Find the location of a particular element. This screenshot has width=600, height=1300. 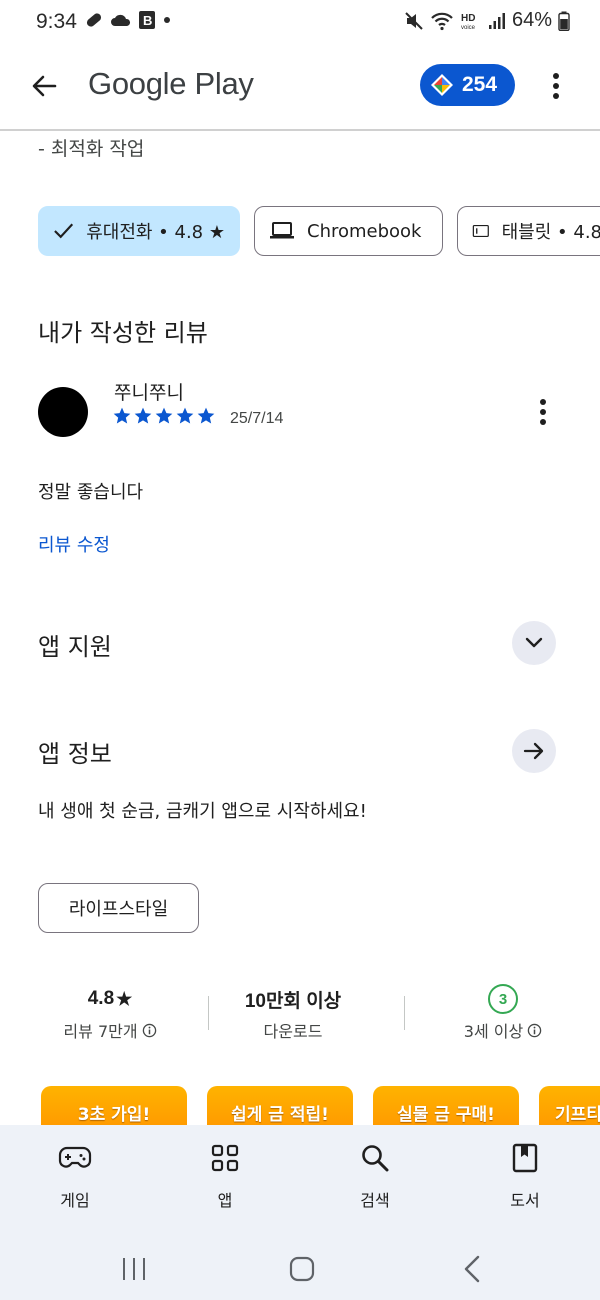

category-chip: 라이프스타일 is located at coordinates (118, 908).